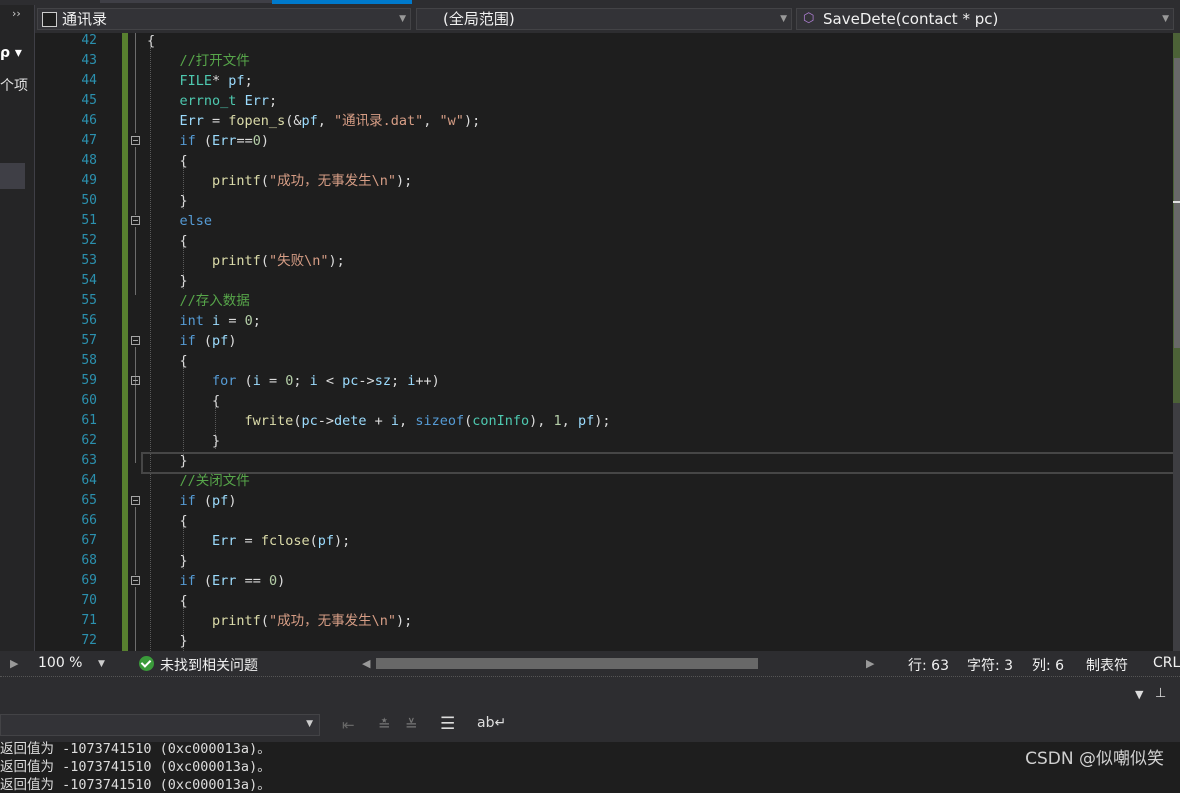 The width and height of the screenshot is (1180, 793). I want to click on scope-dropdown: (全局范围) ▼, so click(604, 19).